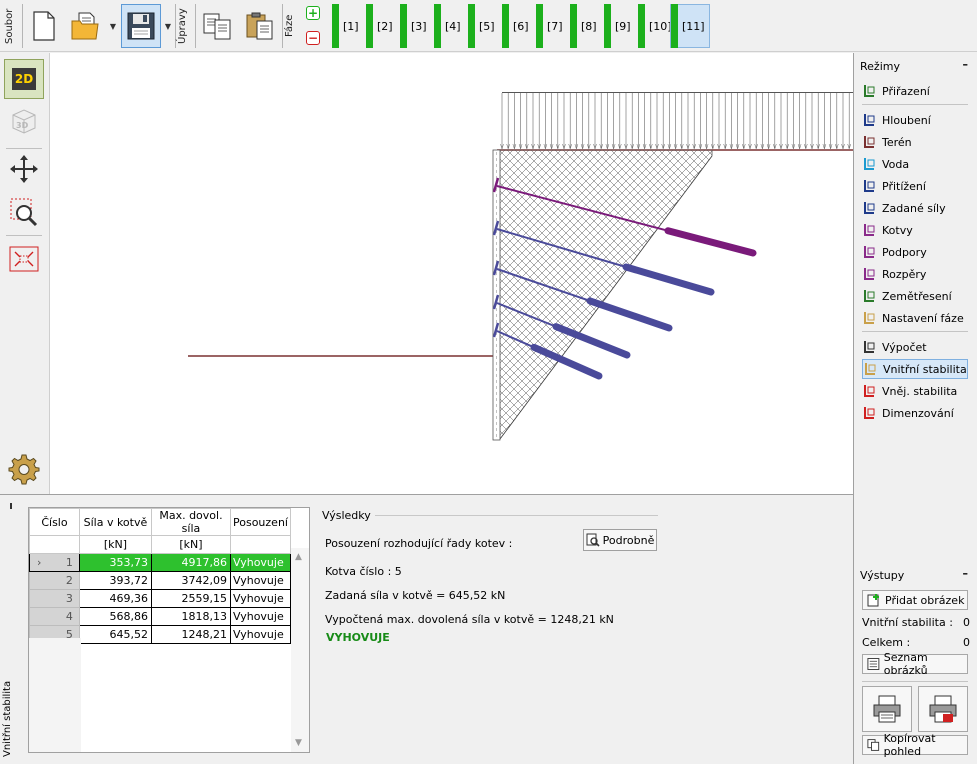  What do you see at coordinates (24, 79) in the screenshot?
I see `view-2d-button: 2D` at bounding box center [24, 79].